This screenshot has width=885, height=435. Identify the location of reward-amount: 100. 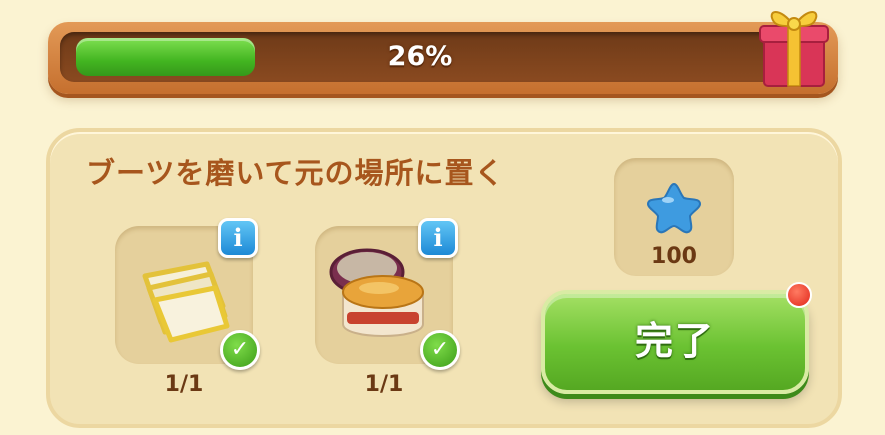
(674, 256).